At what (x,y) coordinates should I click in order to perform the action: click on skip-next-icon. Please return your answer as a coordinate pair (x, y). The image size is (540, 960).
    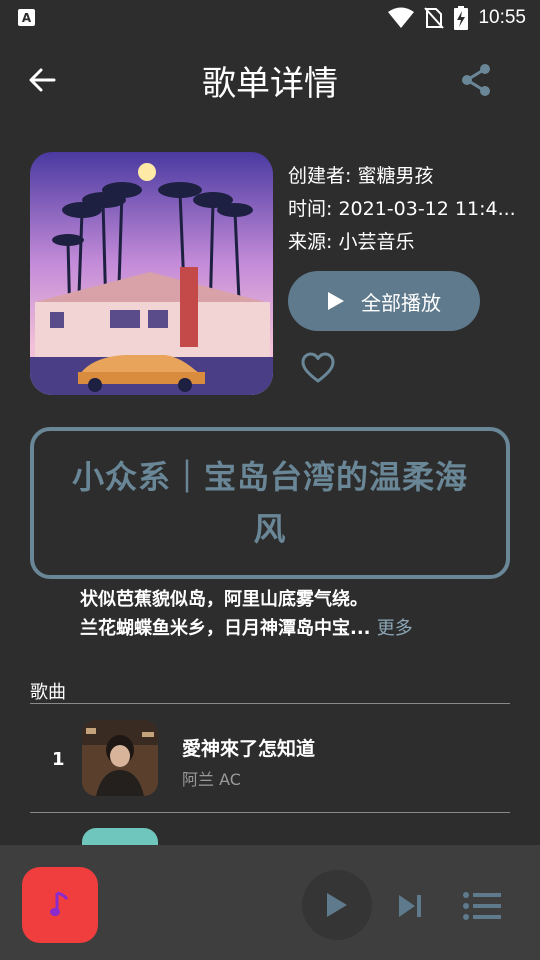
    Looking at the image, I should click on (410, 906).